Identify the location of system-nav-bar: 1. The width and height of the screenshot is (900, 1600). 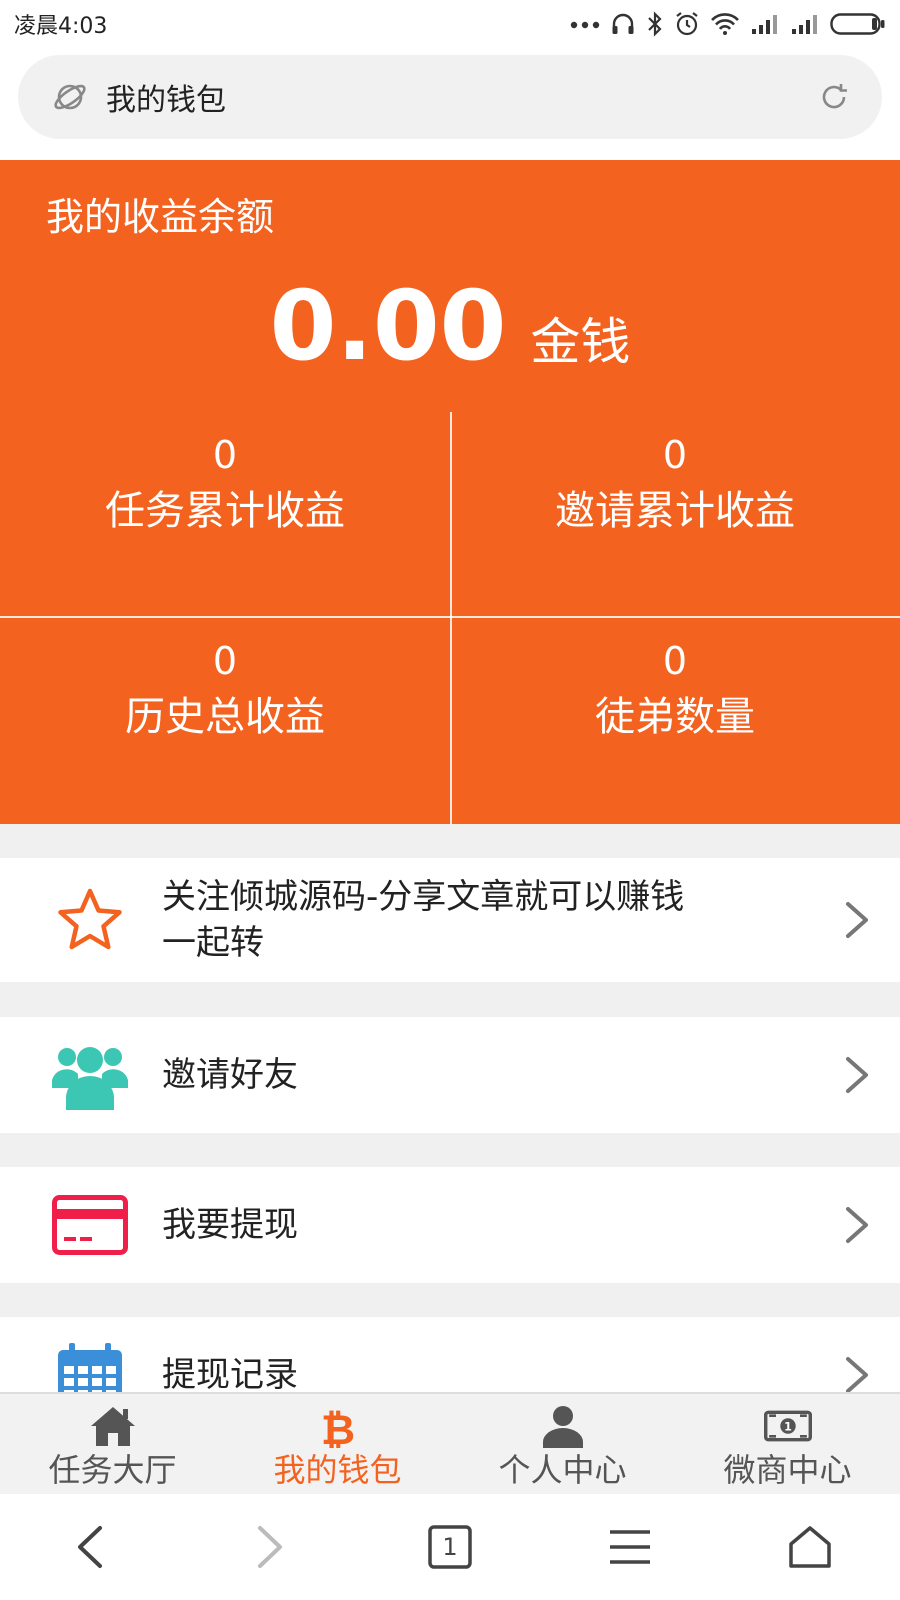
(450, 1547).